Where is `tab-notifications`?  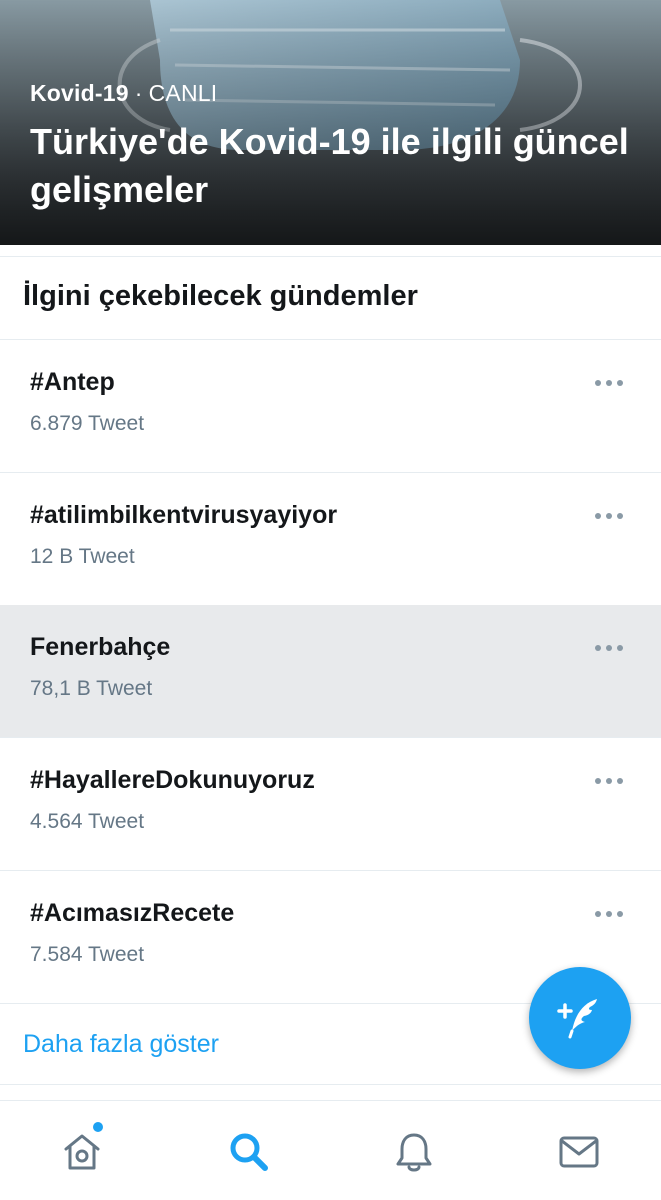
tab-notifications is located at coordinates (414, 1152).